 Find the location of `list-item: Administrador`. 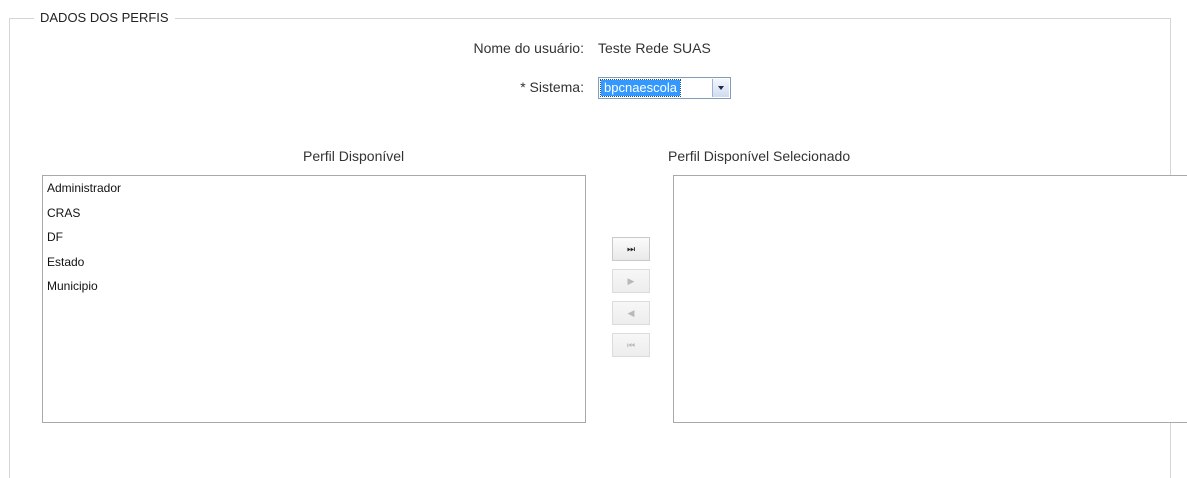

list-item: Administrador is located at coordinates (314, 188).